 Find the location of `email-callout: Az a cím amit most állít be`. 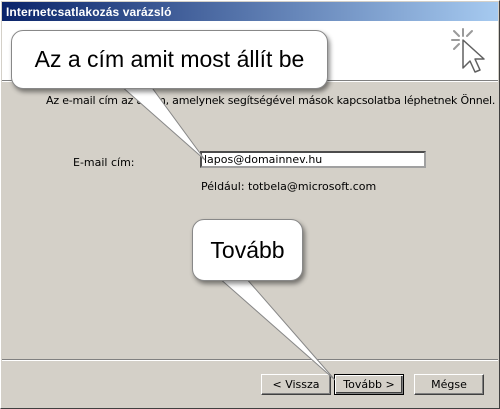

email-callout: Az a cím amit most állít be is located at coordinates (169, 59).